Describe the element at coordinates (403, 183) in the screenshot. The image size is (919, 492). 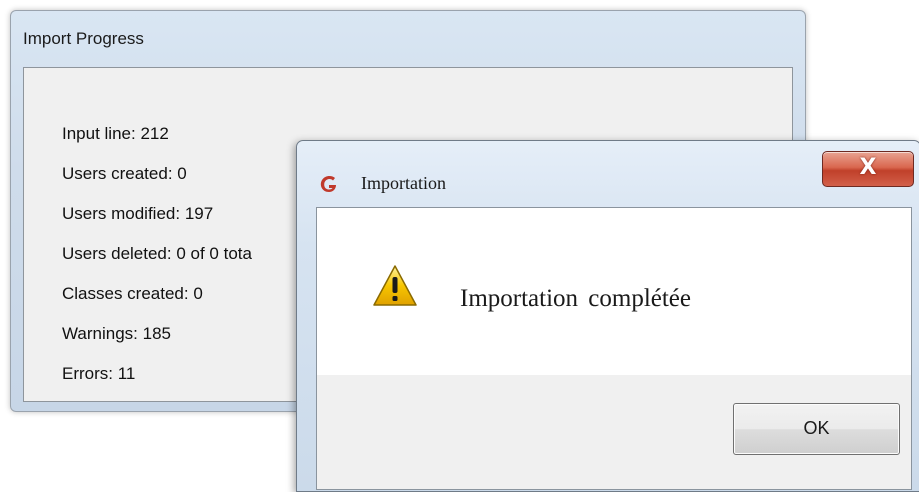
I see `dialog-title: Importation` at that location.